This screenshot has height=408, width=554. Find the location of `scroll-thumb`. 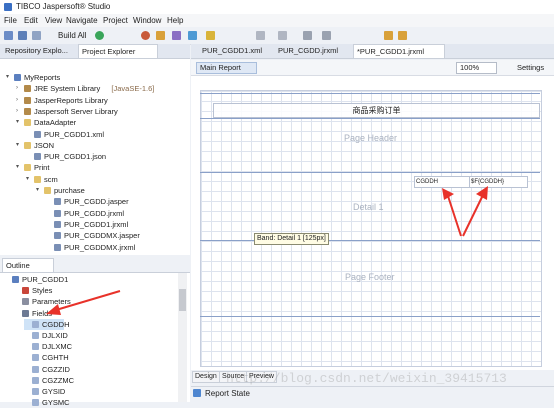

scroll-thumb is located at coordinates (182, 300).